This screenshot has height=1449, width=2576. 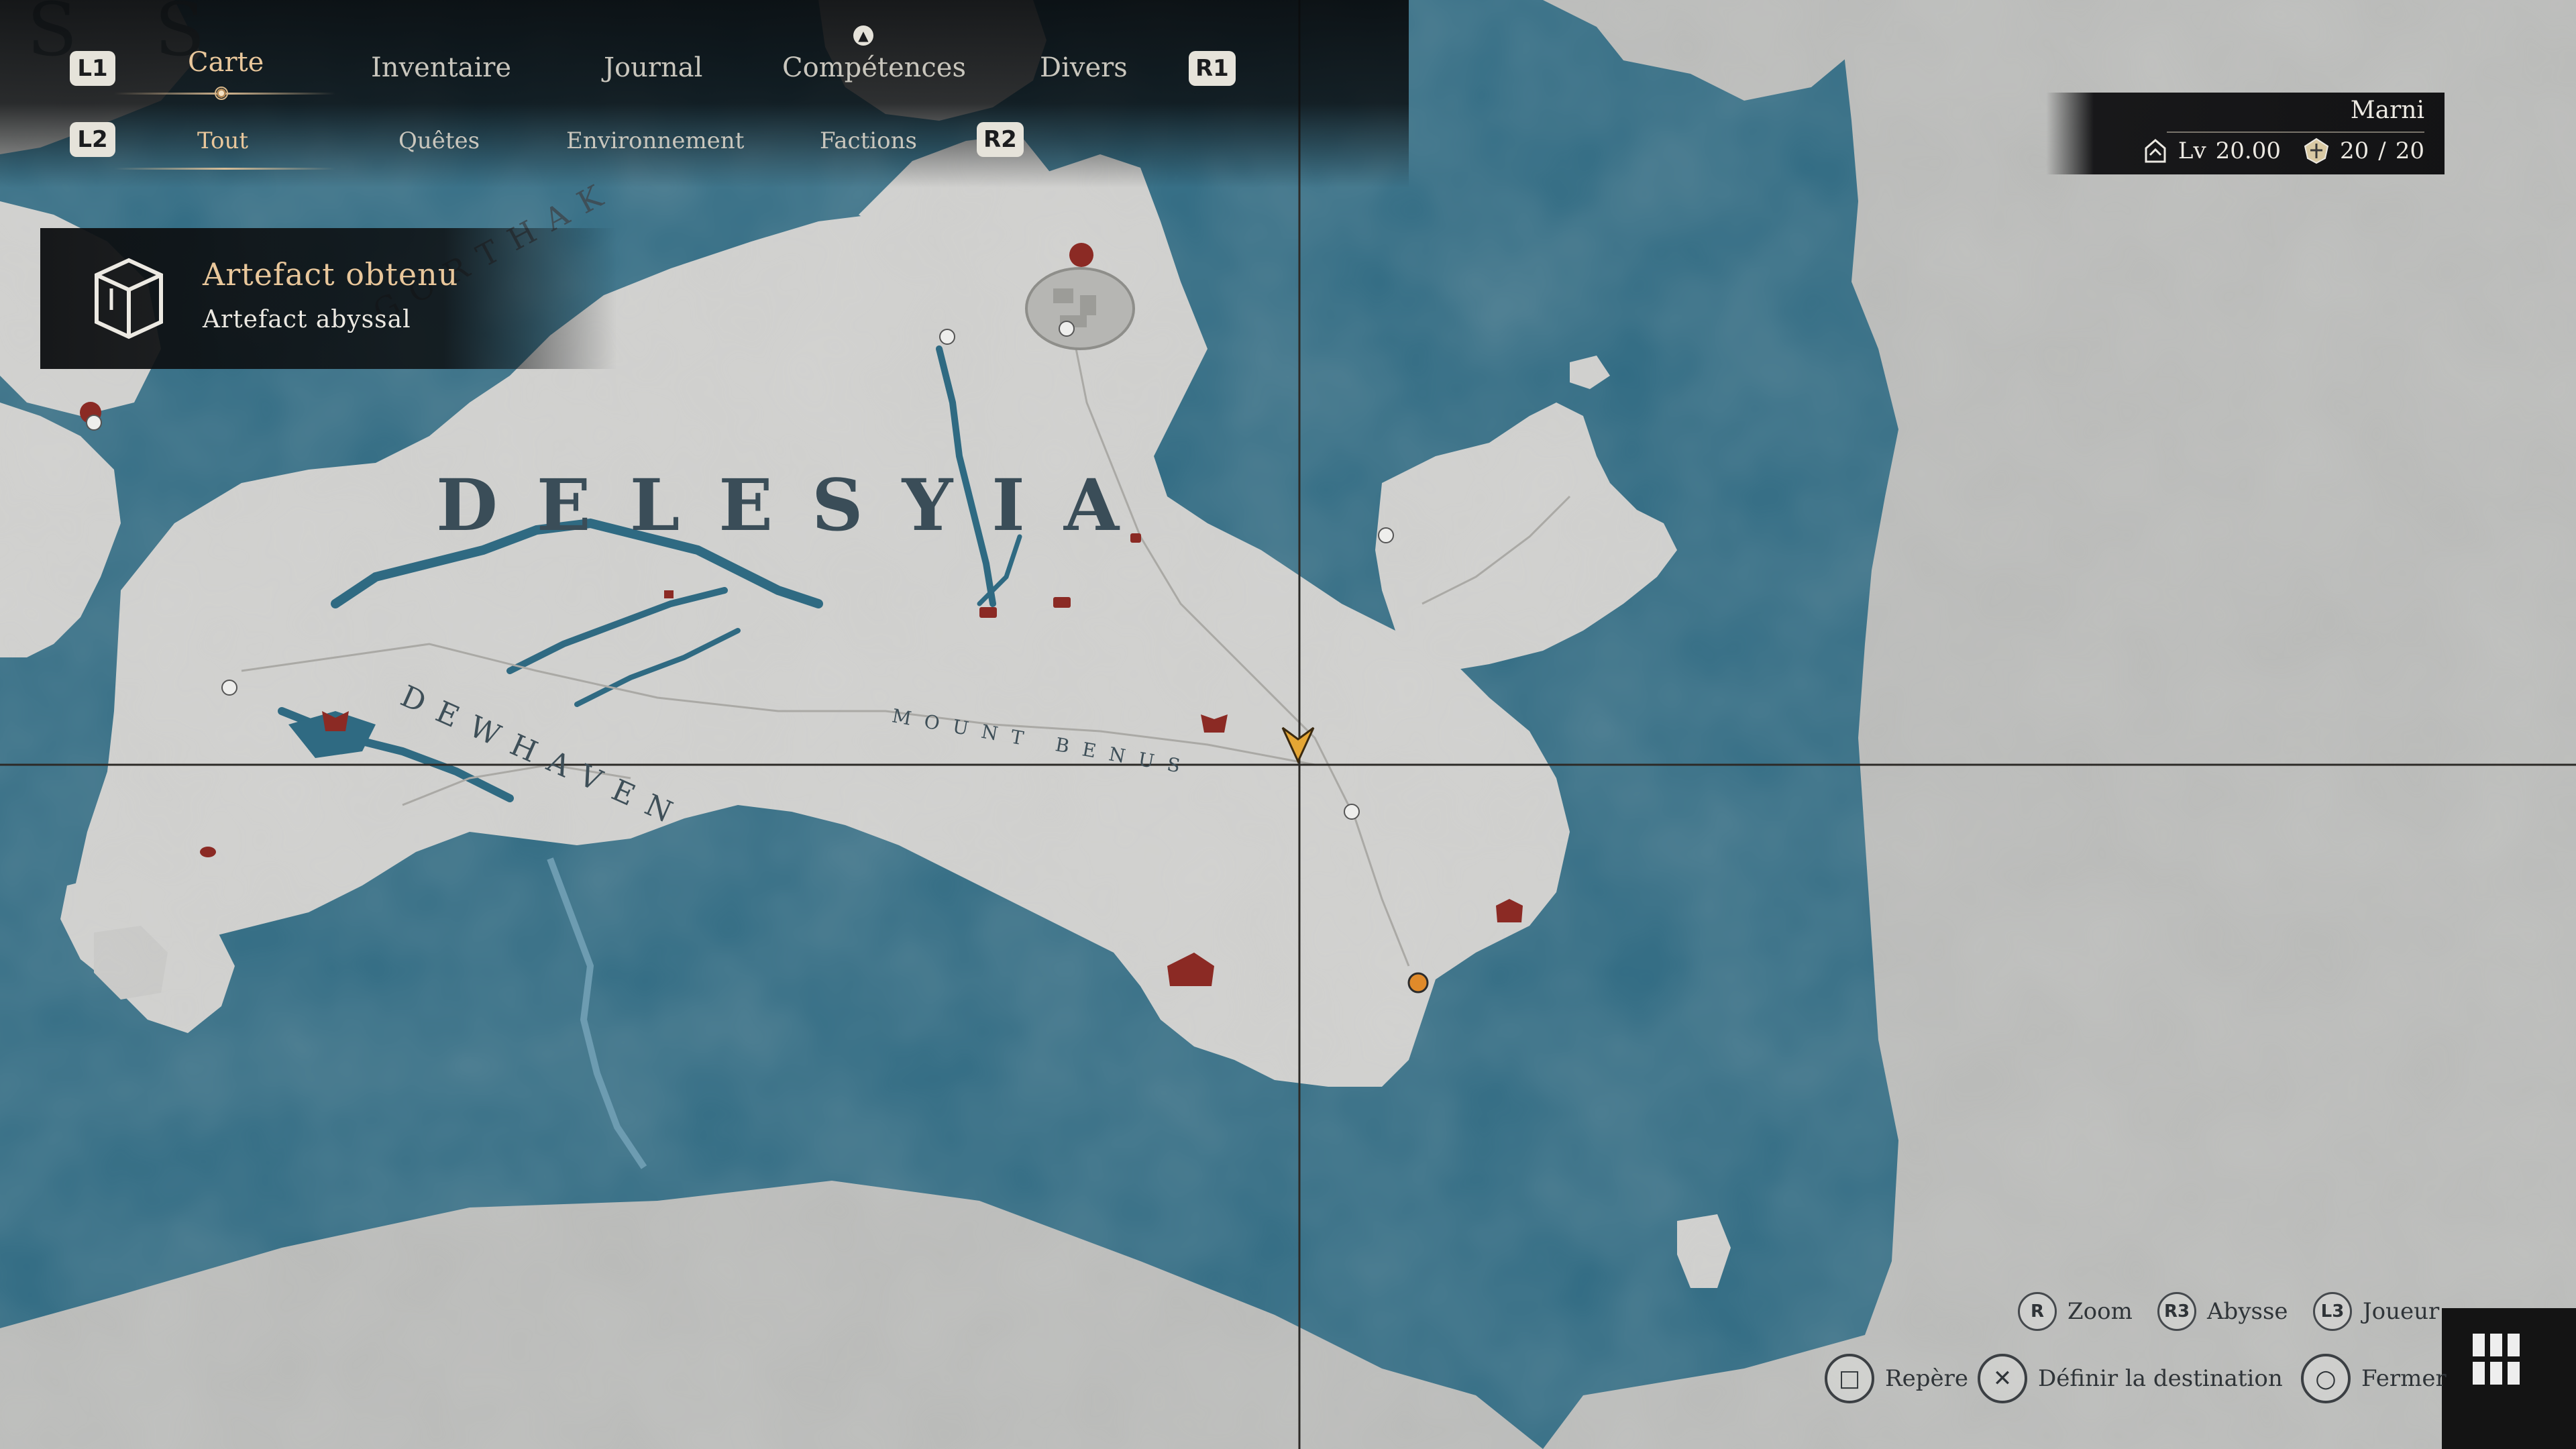 What do you see at coordinates (2037, 1311) in the screenshot?
I see `r-stick-icon: R` at bounding box center [2037, 1311].